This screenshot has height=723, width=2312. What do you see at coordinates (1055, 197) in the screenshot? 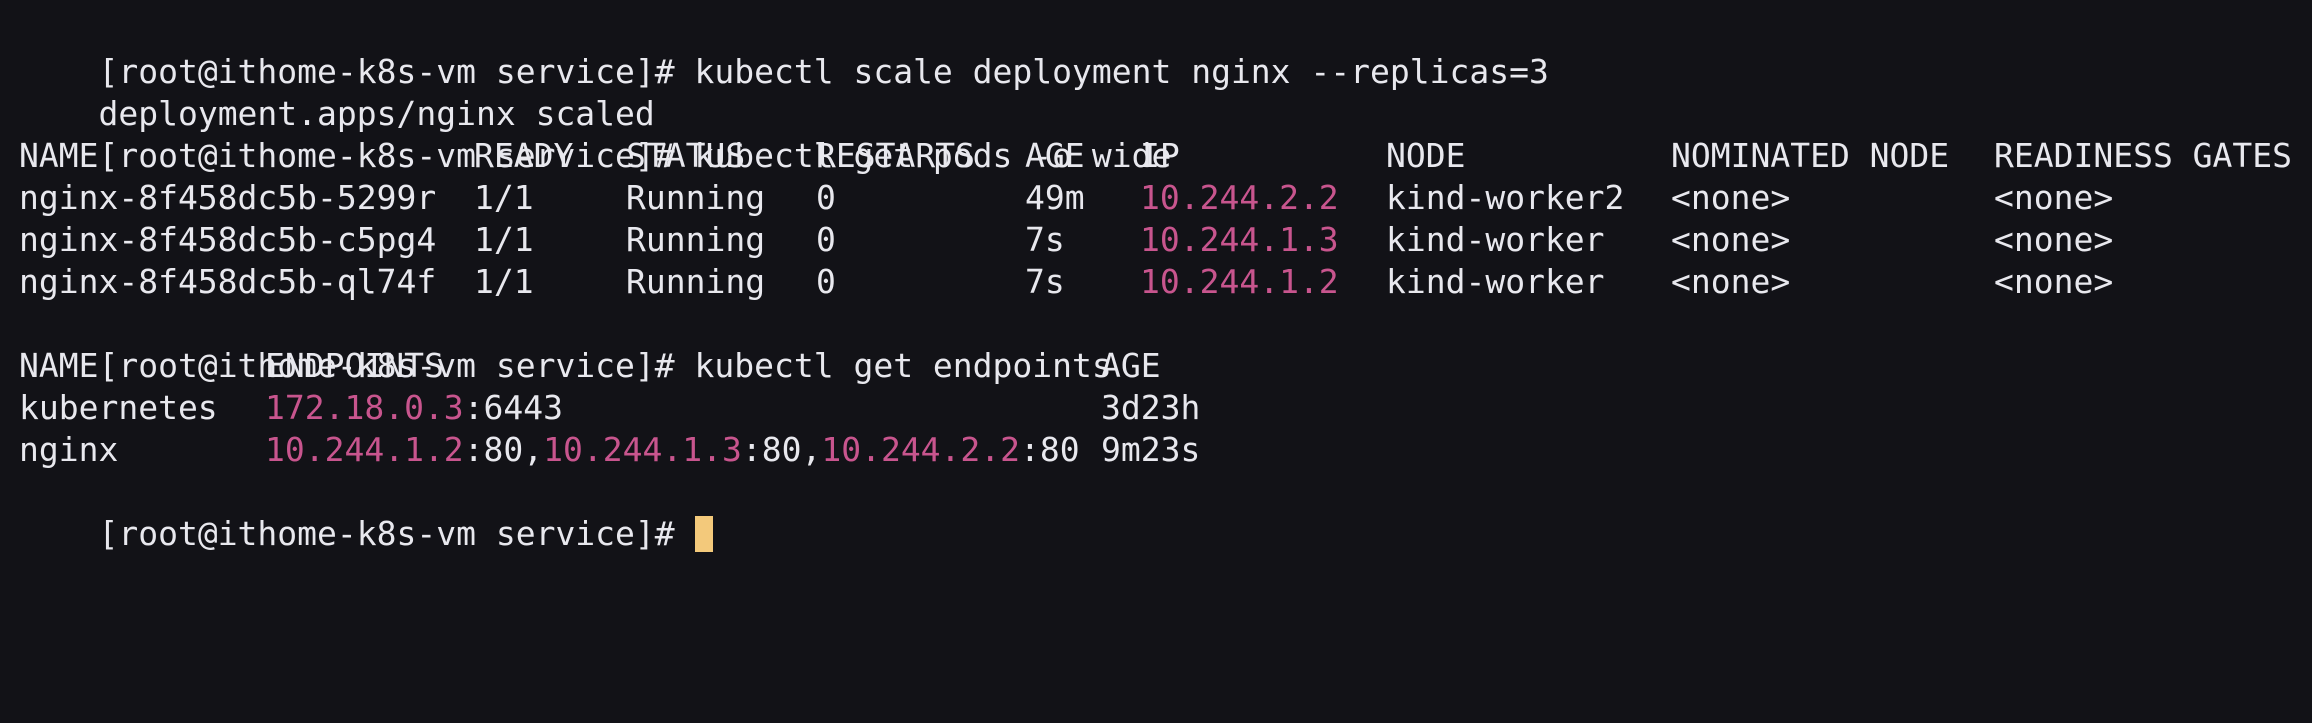
I see `pod-age: 49m` at bounding box center [1055, 197].